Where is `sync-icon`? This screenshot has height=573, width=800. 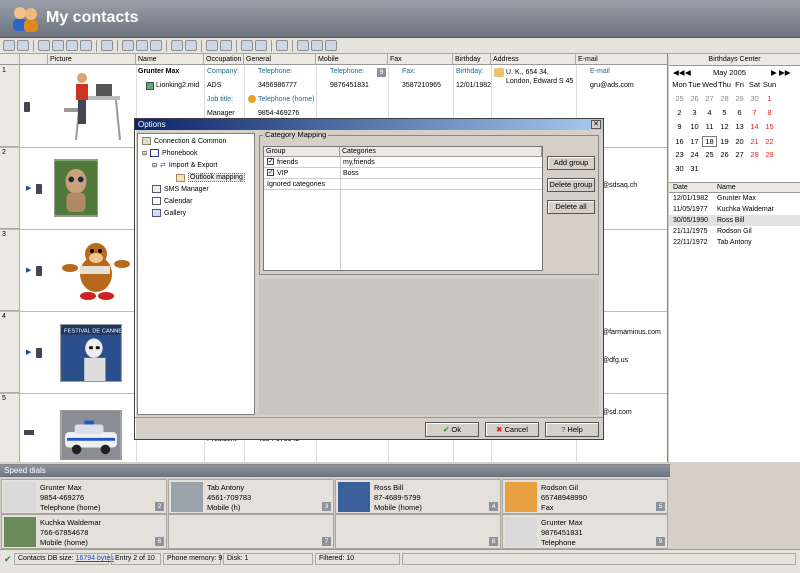
sync-icon is located at coordinates (212, 45).